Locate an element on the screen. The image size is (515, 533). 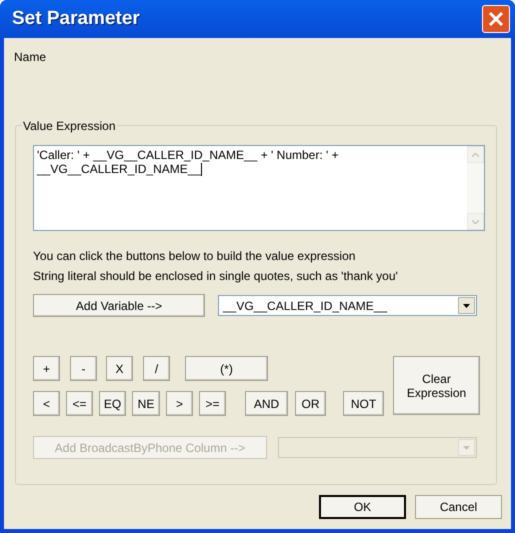
scroll-up-button is located at coordinates (475, 154).